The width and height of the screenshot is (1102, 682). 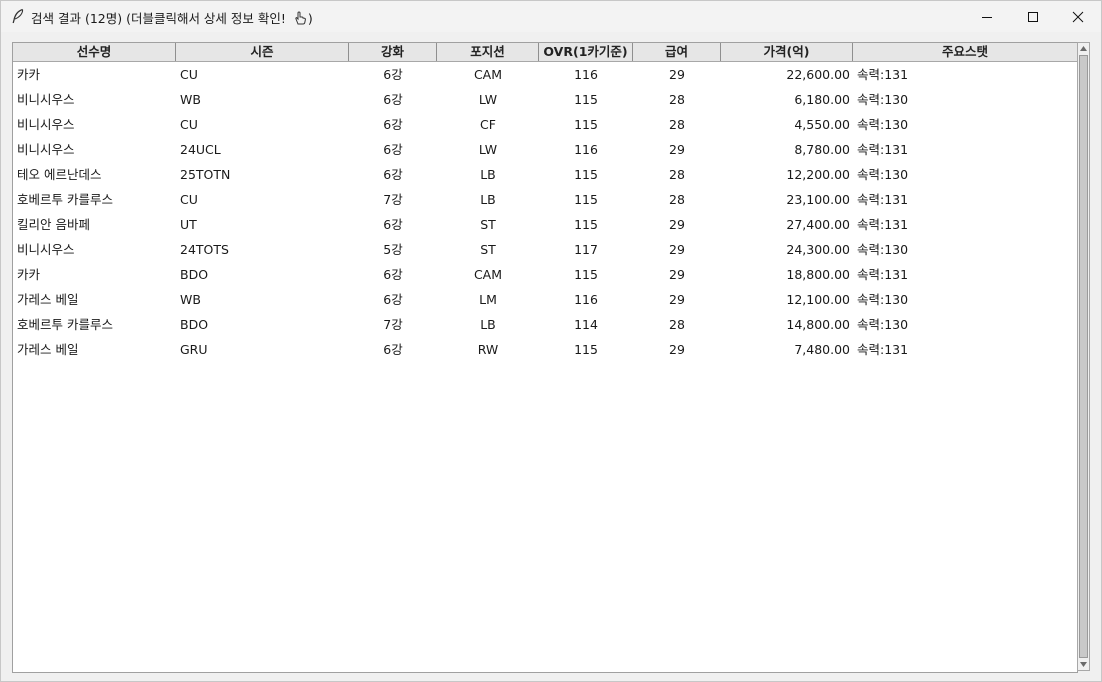 I want to click on cell-ovr: 114, so click(x=586, y=324).